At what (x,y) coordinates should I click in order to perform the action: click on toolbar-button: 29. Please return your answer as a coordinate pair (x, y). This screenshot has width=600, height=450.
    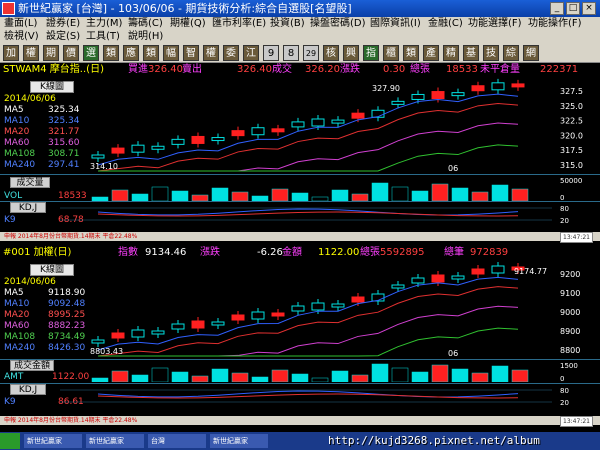
    Looking at the image, I should click on (311, 53).